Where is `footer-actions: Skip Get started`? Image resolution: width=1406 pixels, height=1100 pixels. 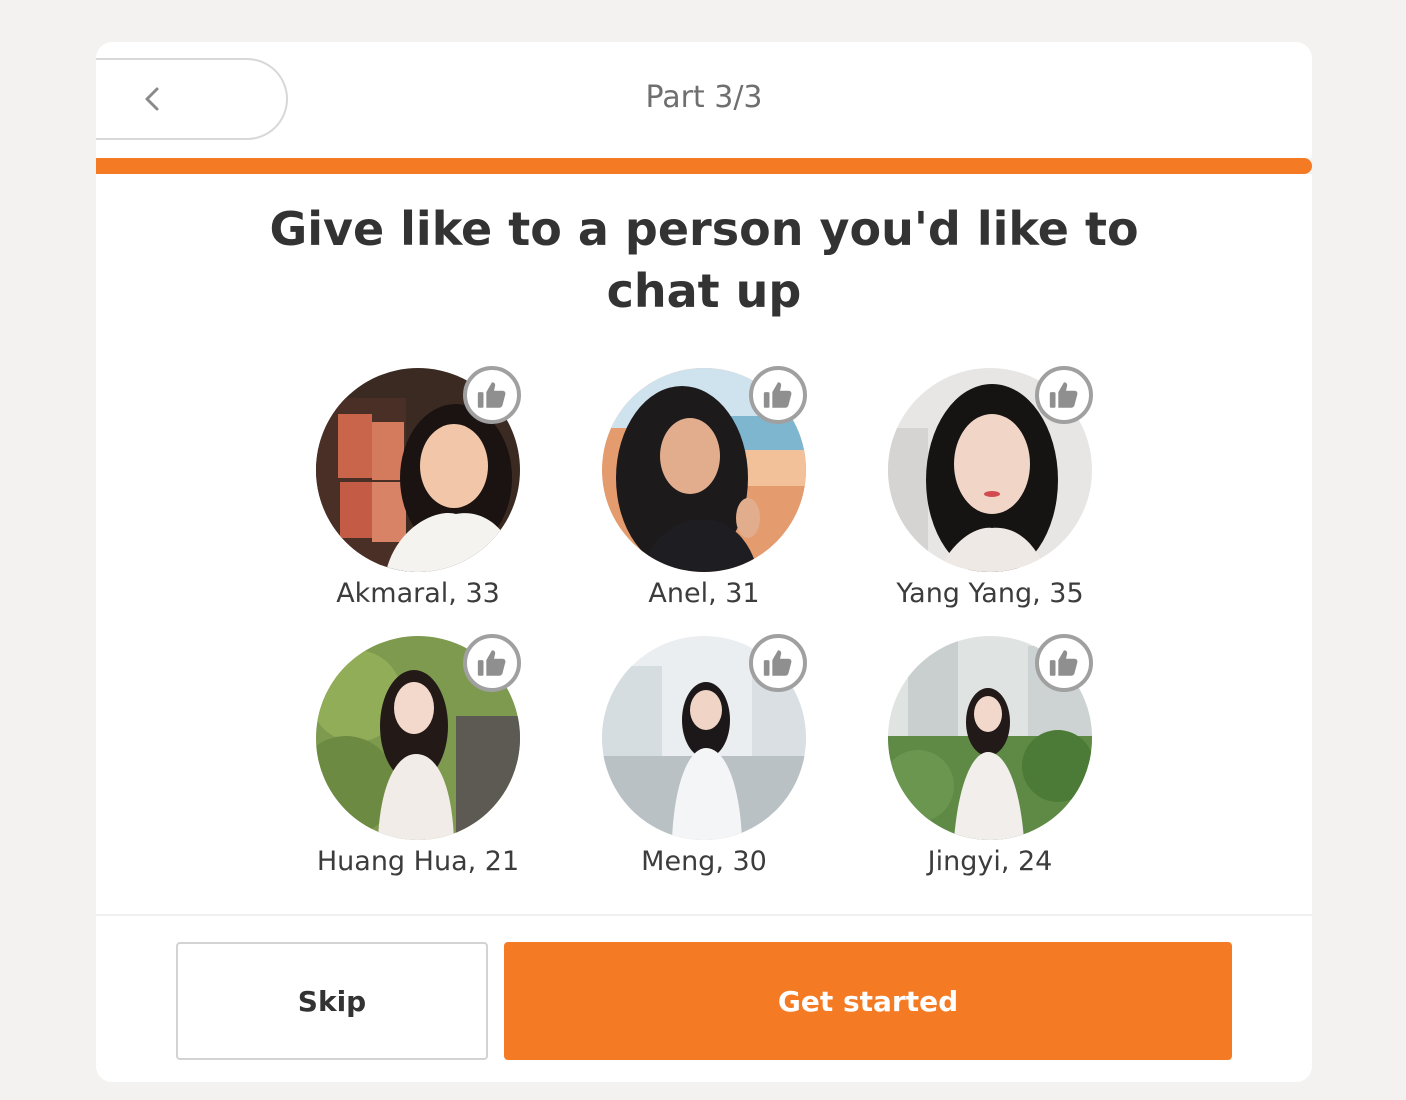 footer-actions: Skip Get started is located at coordinates (704, 998).